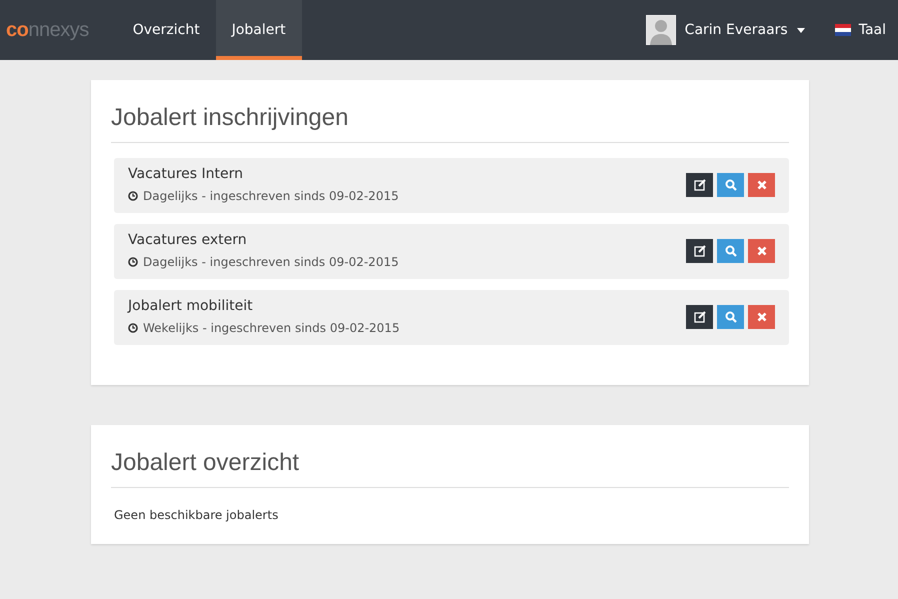 Image resolution: width=898 pixels, height=599 pixels. I want to click on language-link: Taal, so click(872, 30).